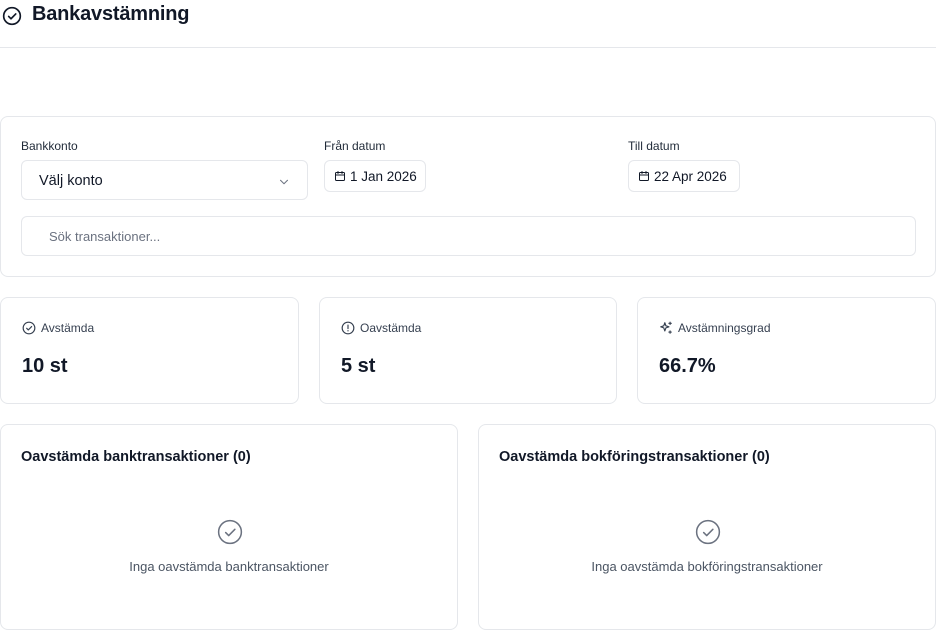 This screenshot has width=936, height=630. I want to click on to-date-button: 22 Apr 2026, so click(684, 176).